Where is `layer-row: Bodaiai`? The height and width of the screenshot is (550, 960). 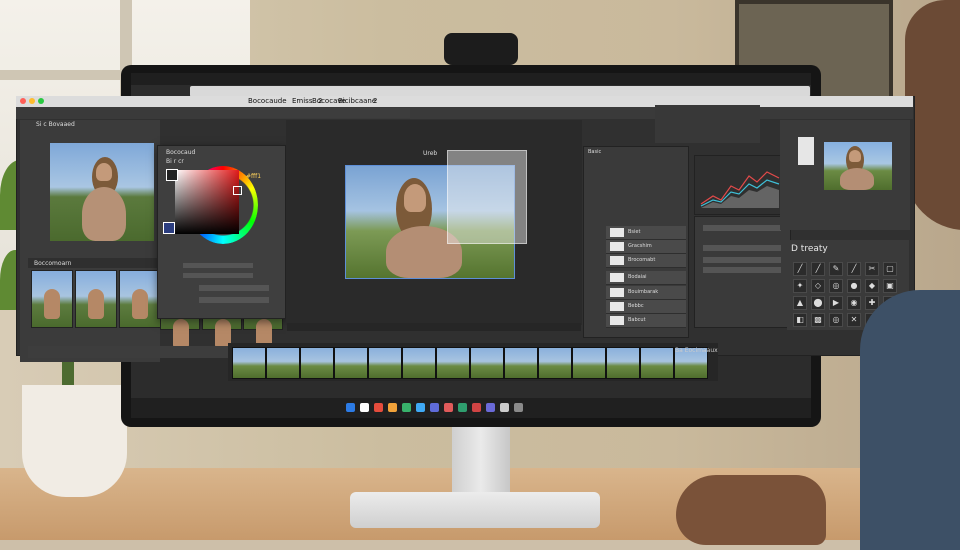 layer-row: Bodaiai is located at coordinates (646, 278).